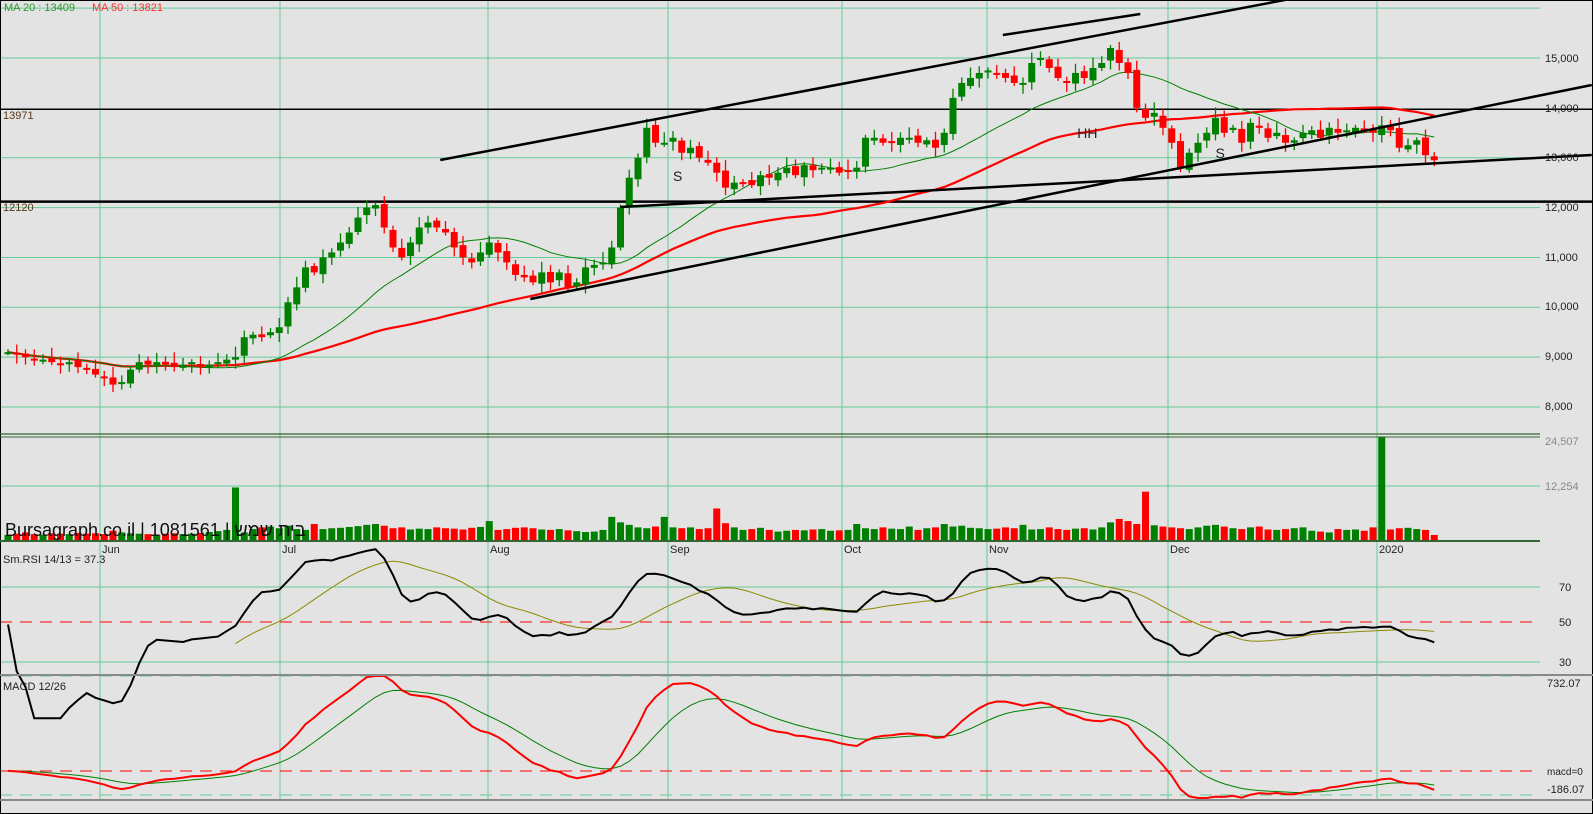  Describe the element at coordinates (1564, 684) in the screenshot. I see `macd-tick-top: 732.07` at that location.